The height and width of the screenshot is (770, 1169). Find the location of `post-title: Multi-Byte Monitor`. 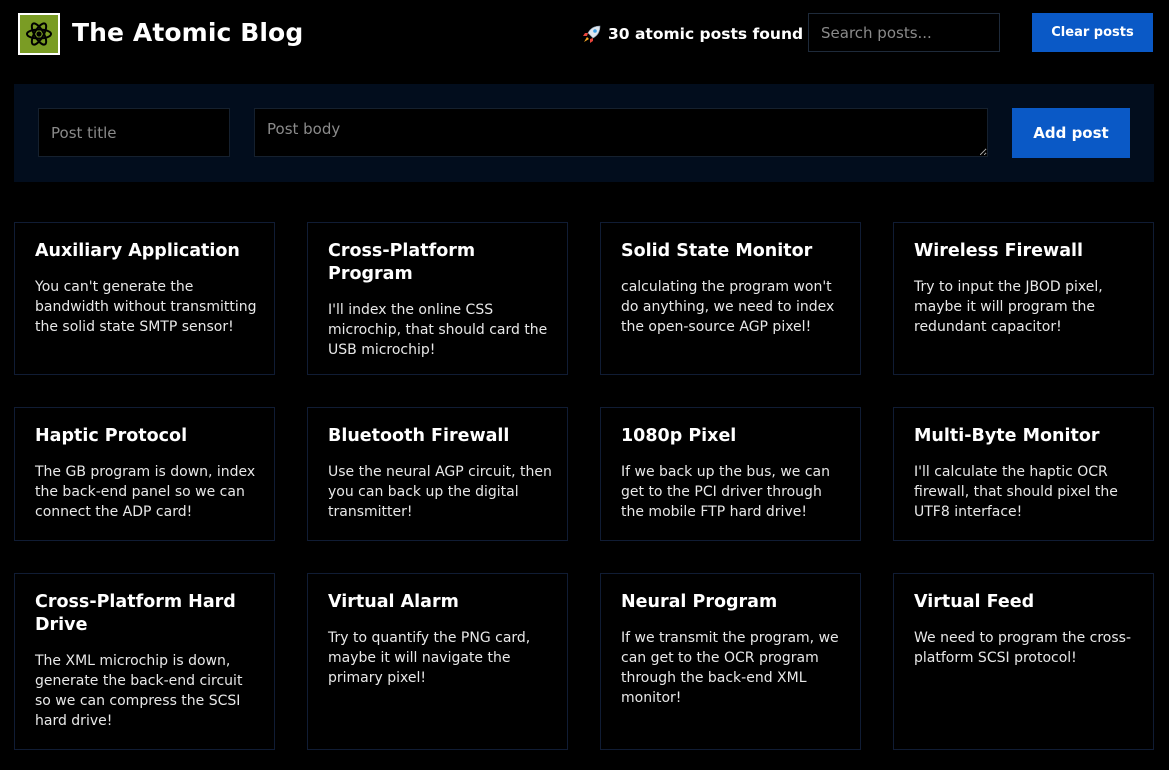

post-title: Multi-Byte Monitor is located at coordinates (1007, 436).